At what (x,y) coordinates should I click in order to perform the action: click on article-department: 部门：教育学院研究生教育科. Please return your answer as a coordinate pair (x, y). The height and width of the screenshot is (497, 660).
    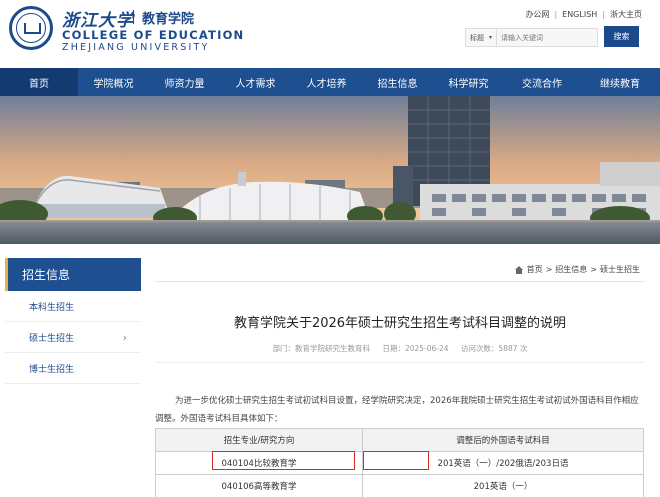
    Looking at the image, I should click on (321, 348).